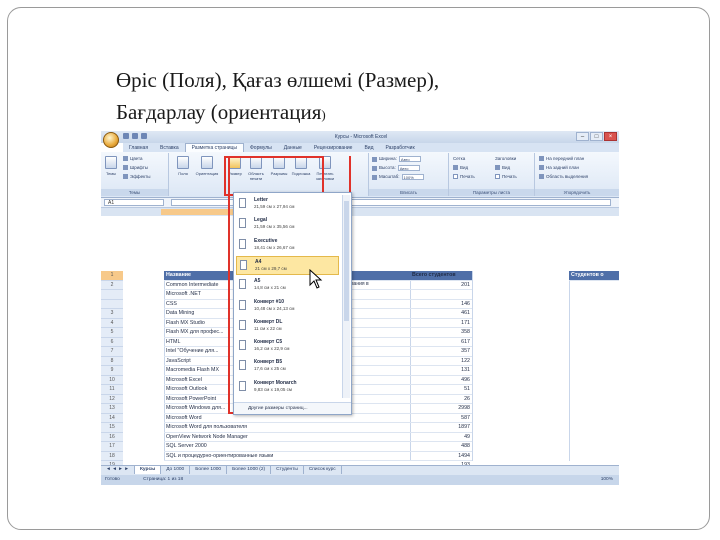 Image resolution: width=720 pixels, height=540 pixels. What do you see at coordinates (563, 177) in the screenshot?
I see `selection-pane-button: Область выделения` at bounding box center [563, 177].